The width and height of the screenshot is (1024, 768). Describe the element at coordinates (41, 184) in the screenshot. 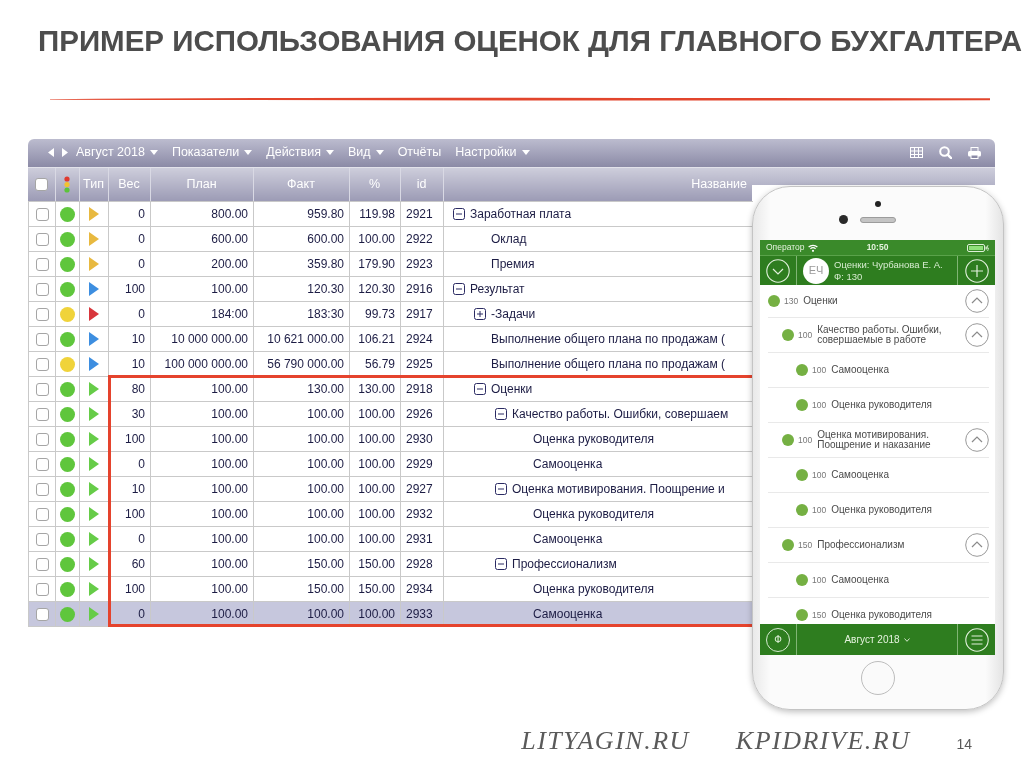

I see `select-all-checkbox` at that location.